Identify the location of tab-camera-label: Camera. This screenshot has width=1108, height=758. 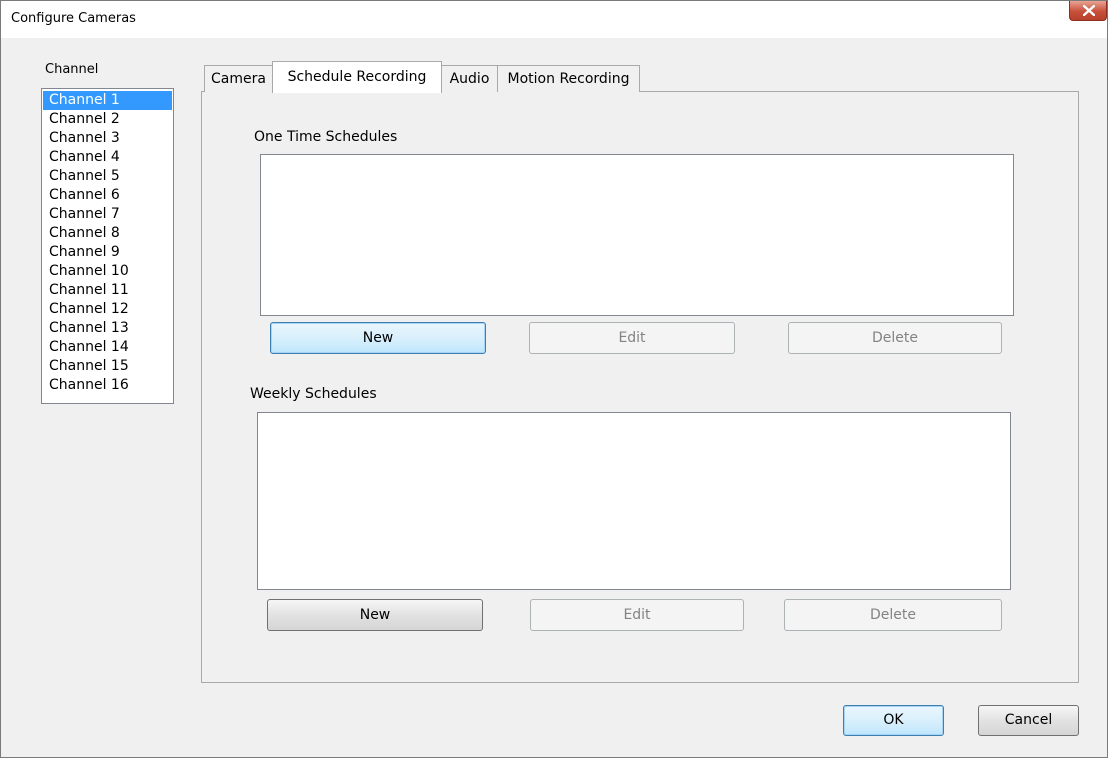
(238, 79).